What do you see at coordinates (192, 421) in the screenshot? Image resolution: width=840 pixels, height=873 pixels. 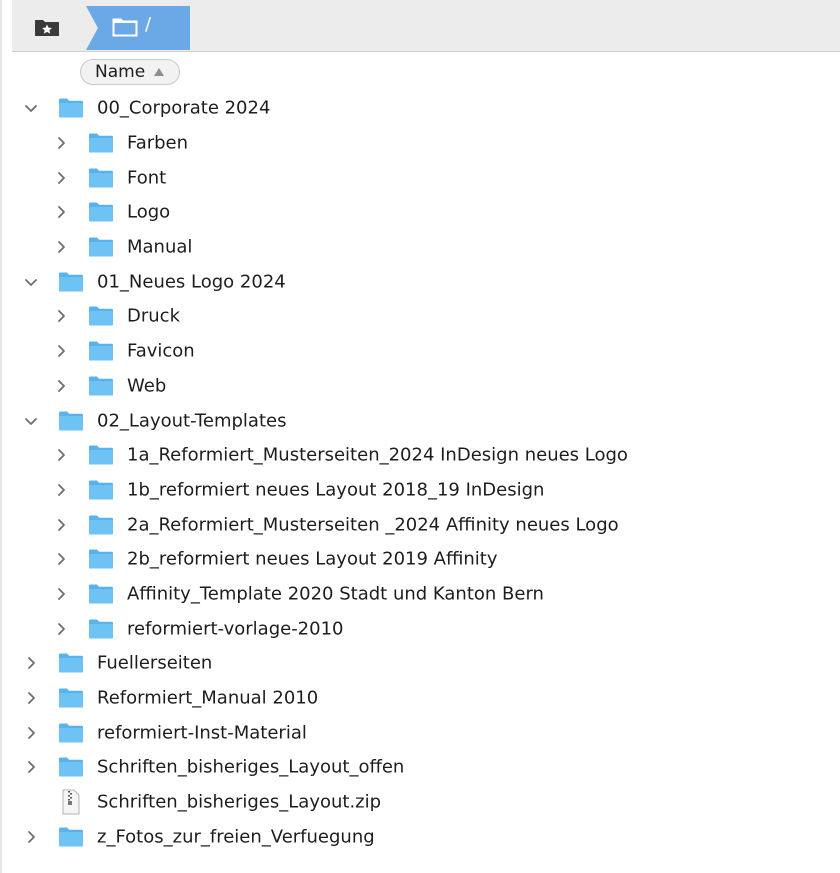 I see `item-name: 02_Layout-Templates` at bounding box center [192, 421].